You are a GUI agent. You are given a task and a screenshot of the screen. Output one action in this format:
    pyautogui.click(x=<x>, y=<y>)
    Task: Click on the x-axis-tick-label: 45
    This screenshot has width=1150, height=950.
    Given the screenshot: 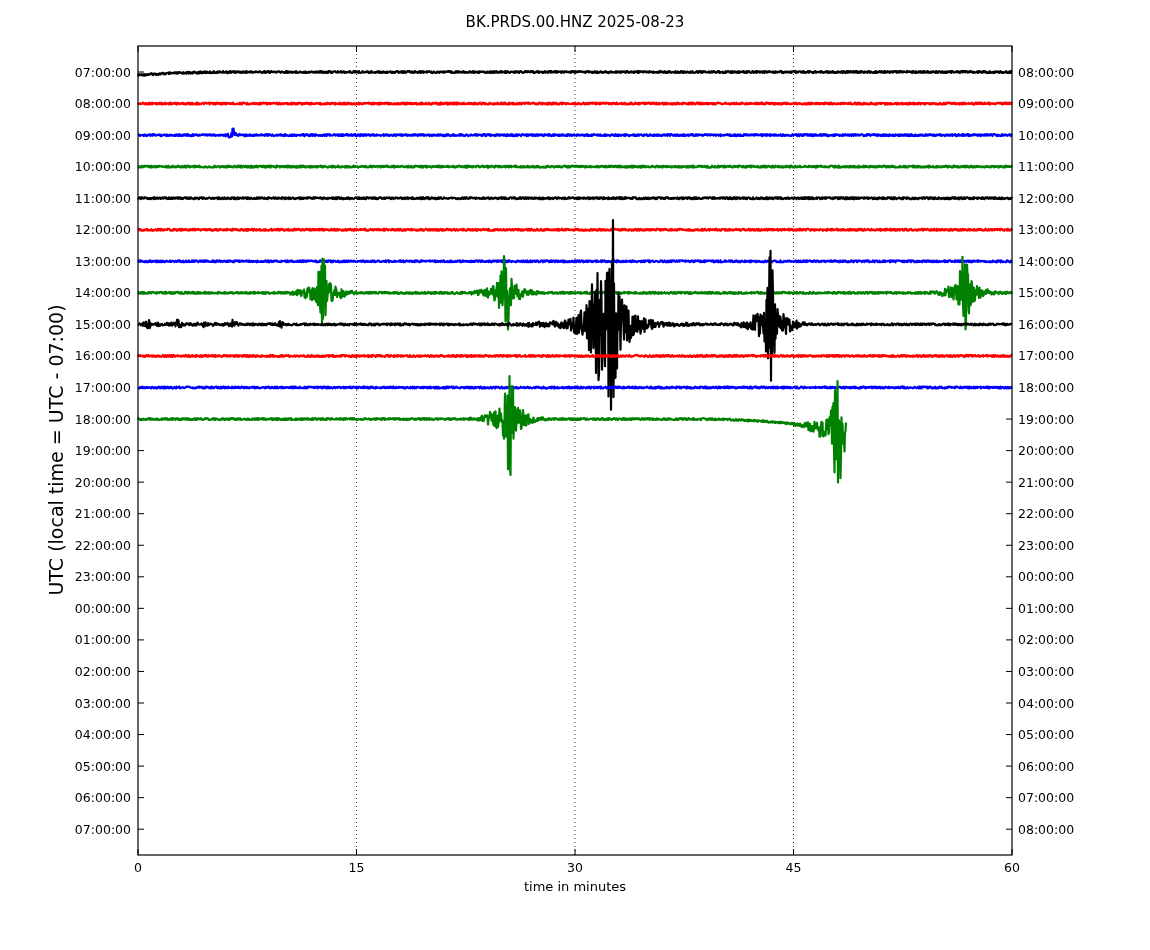 What is the action you would take?
    pyautogui.click(x=793, y=867)
    